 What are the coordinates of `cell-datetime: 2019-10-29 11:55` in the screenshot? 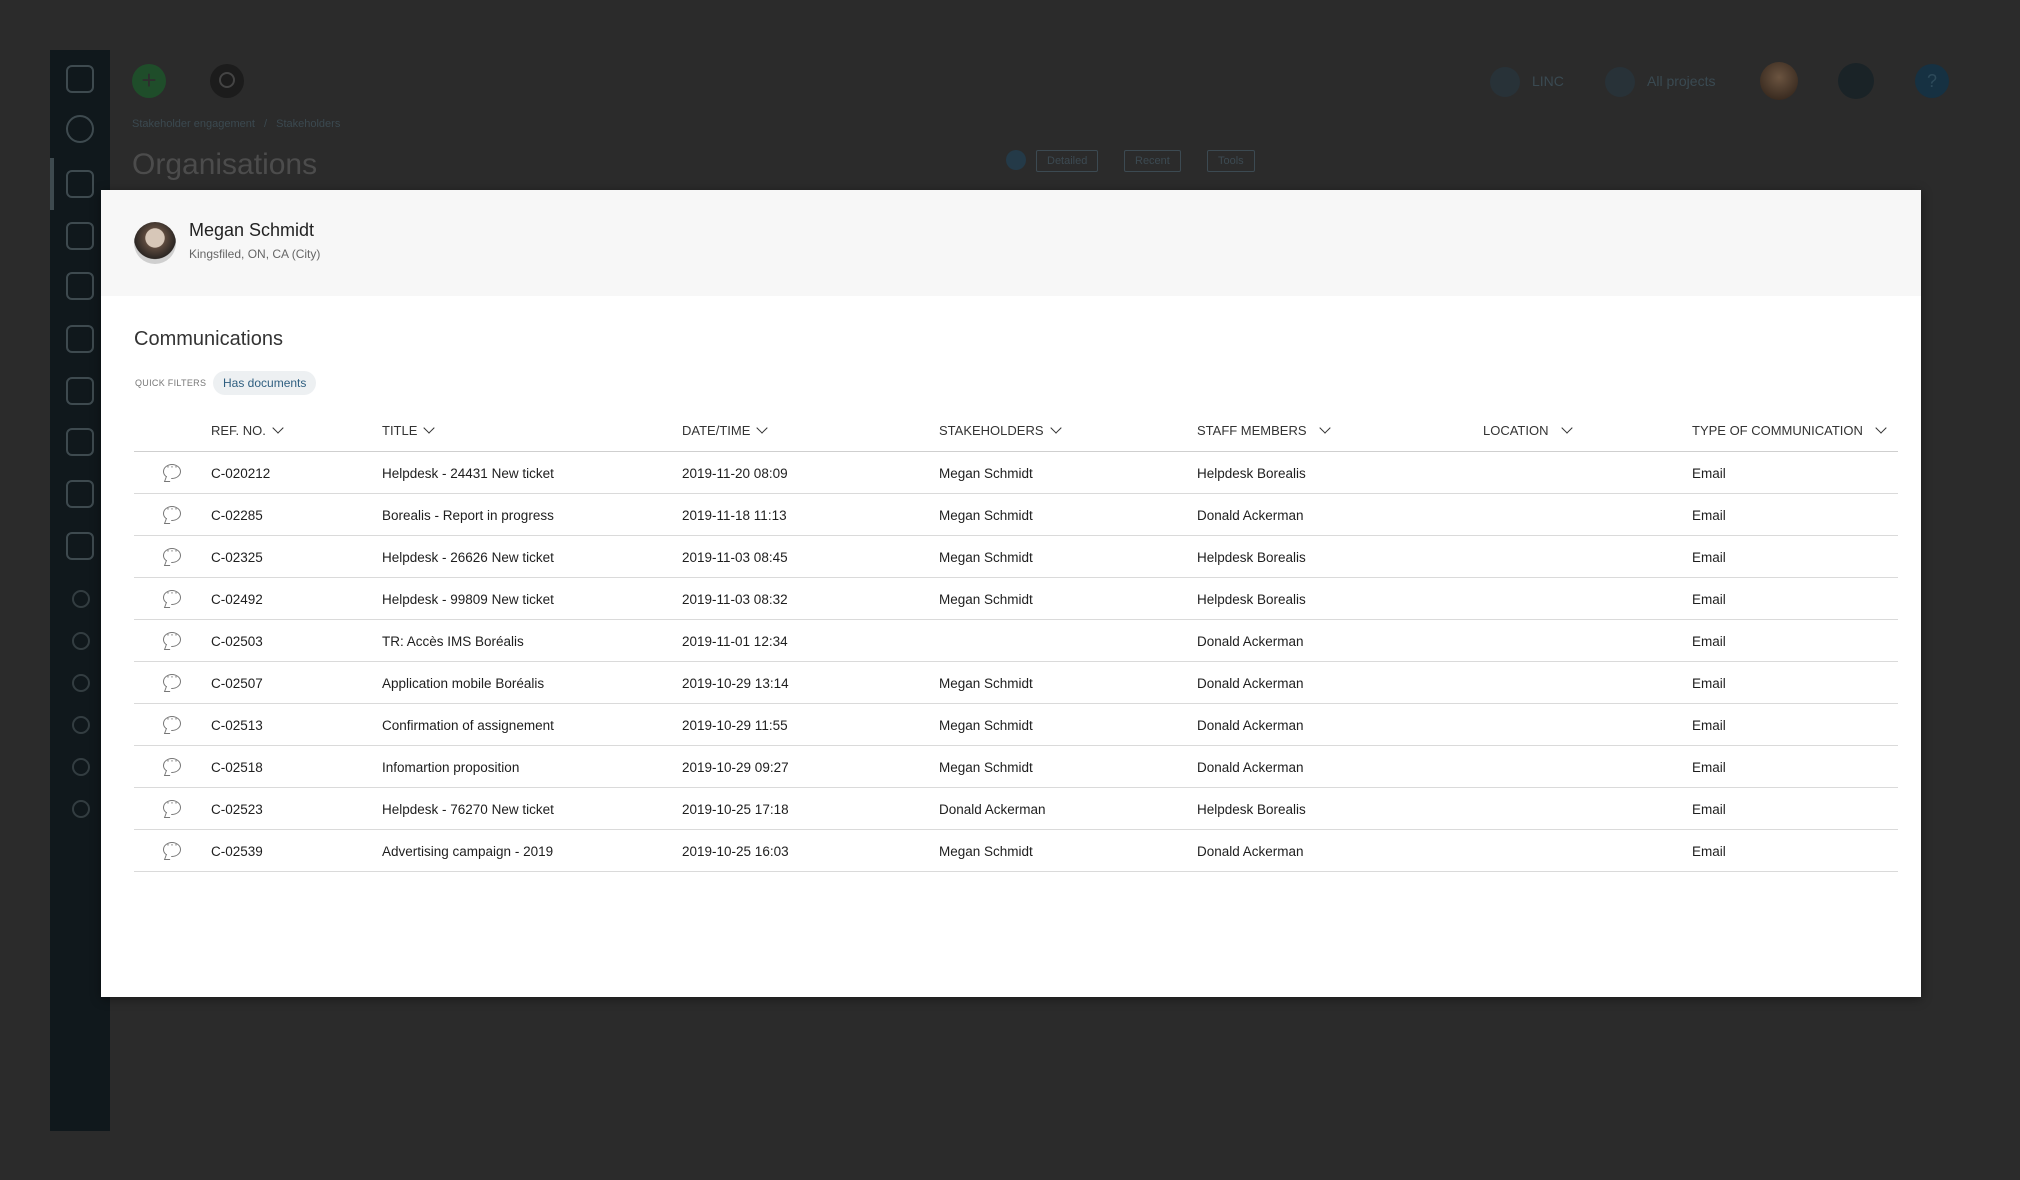 It's located at (735, 725).